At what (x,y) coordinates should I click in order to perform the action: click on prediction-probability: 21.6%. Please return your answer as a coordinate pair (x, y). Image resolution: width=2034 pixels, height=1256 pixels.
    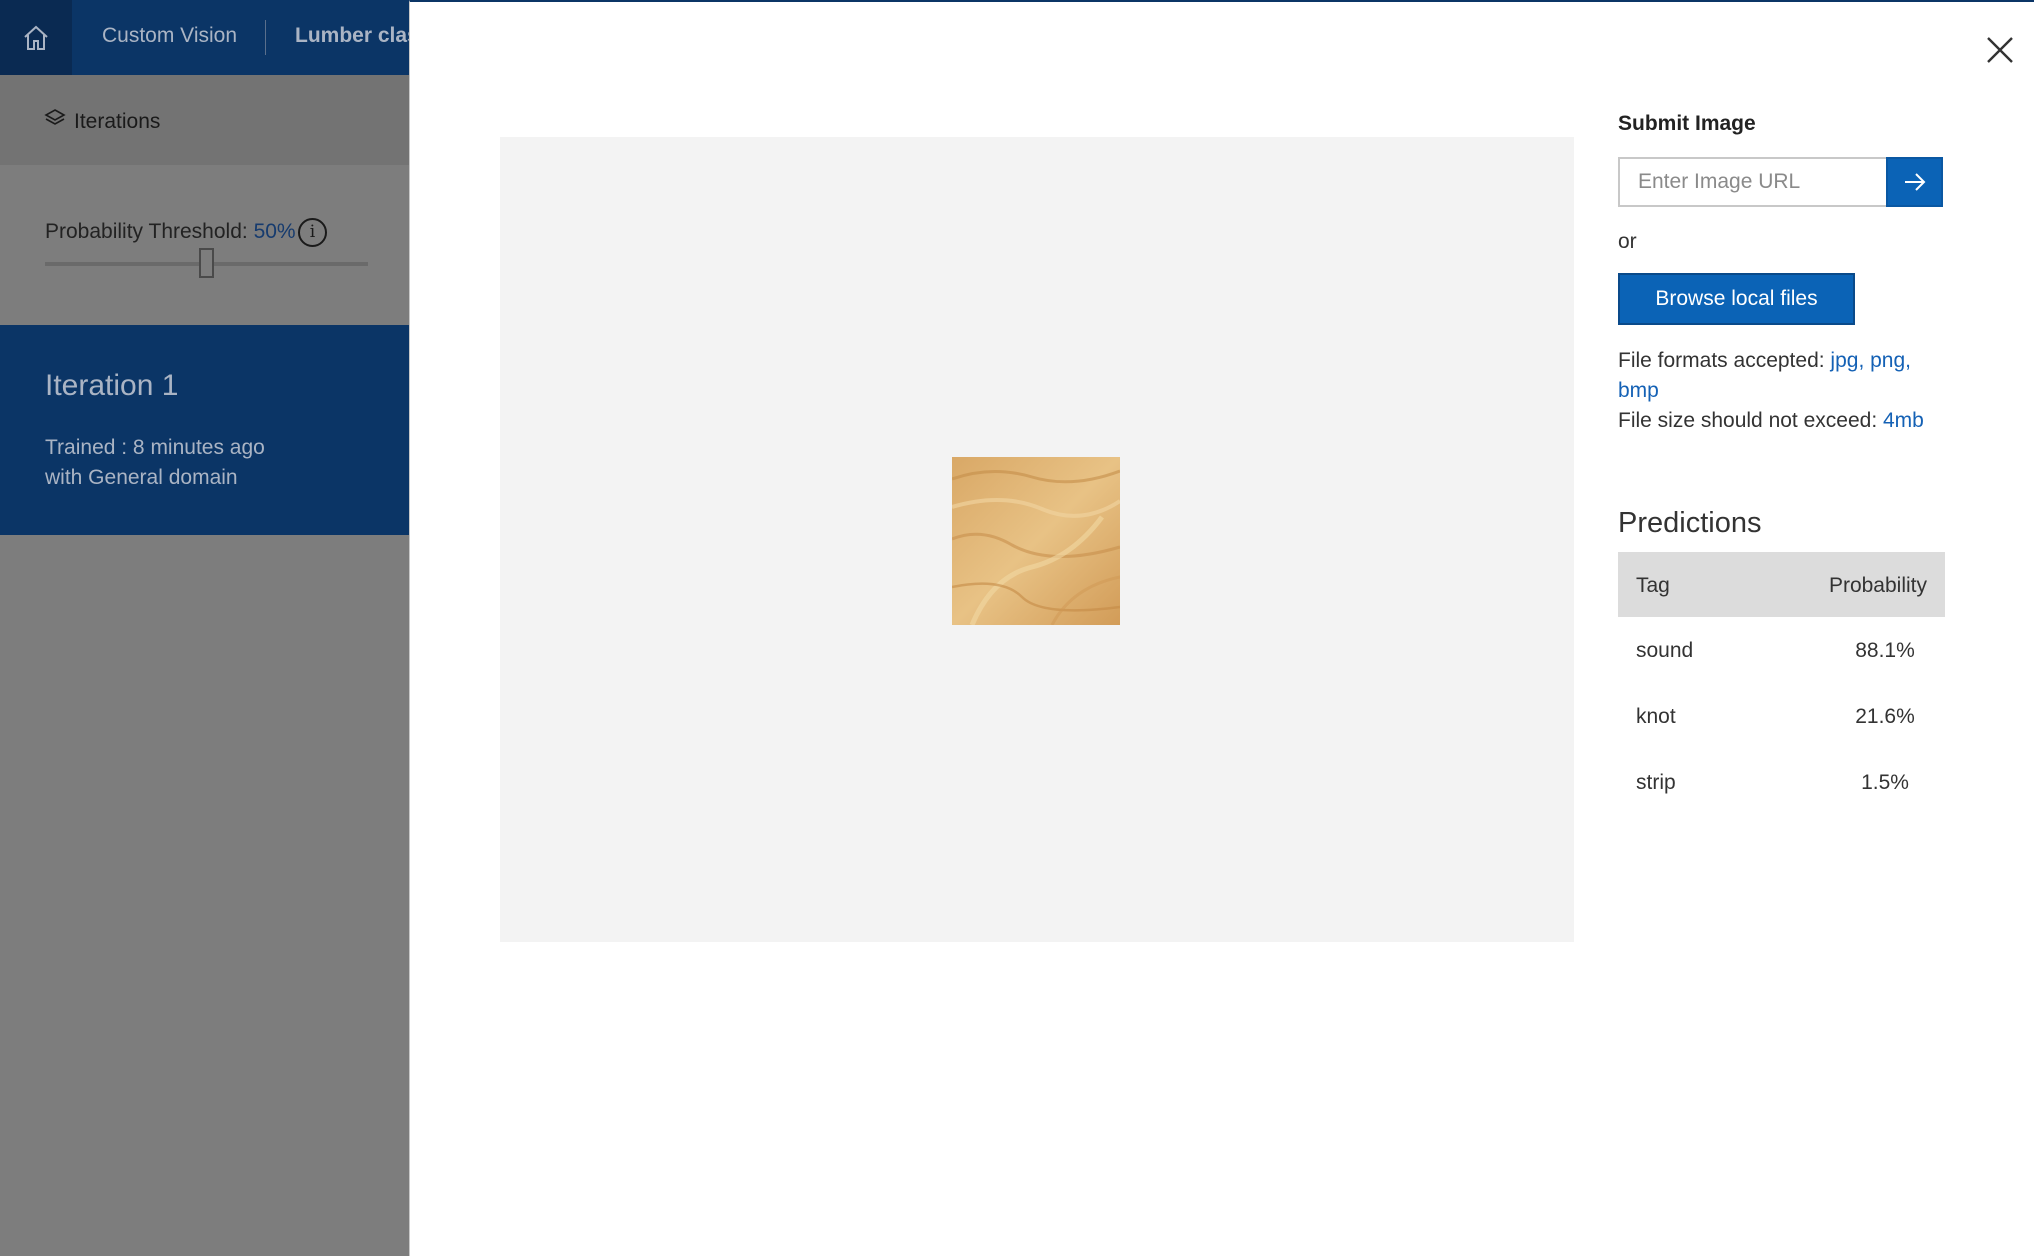
    Looking at the image, I should click on (1885, 716).